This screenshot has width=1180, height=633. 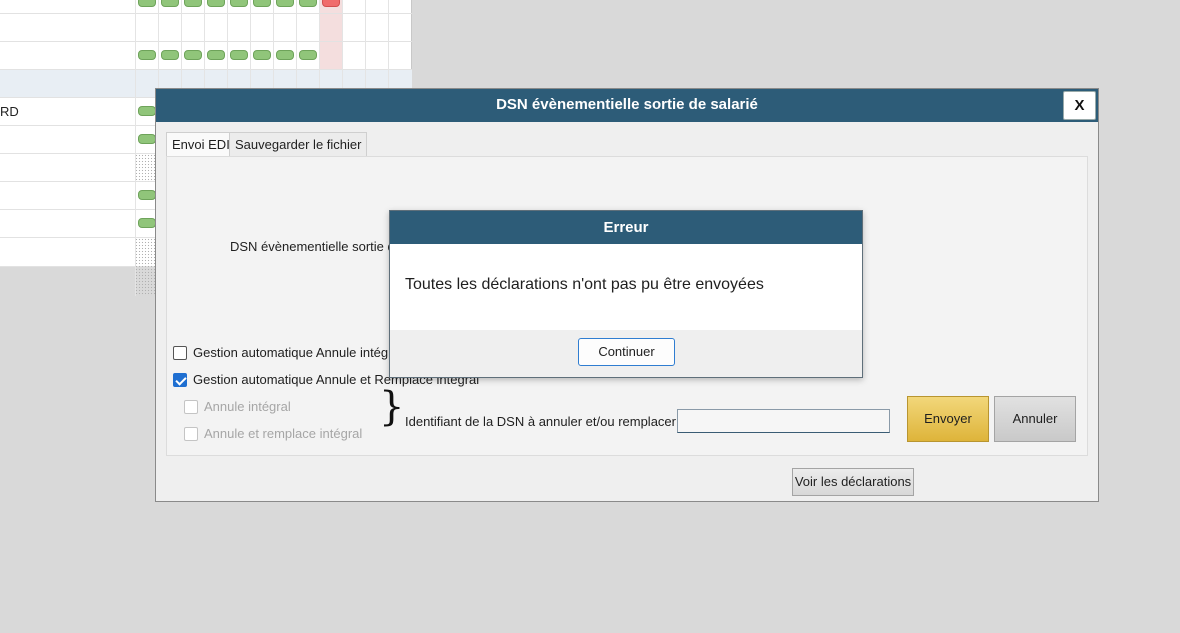 I want to click on annule-integral-auto-checkbox, so click(x=180, y=353).